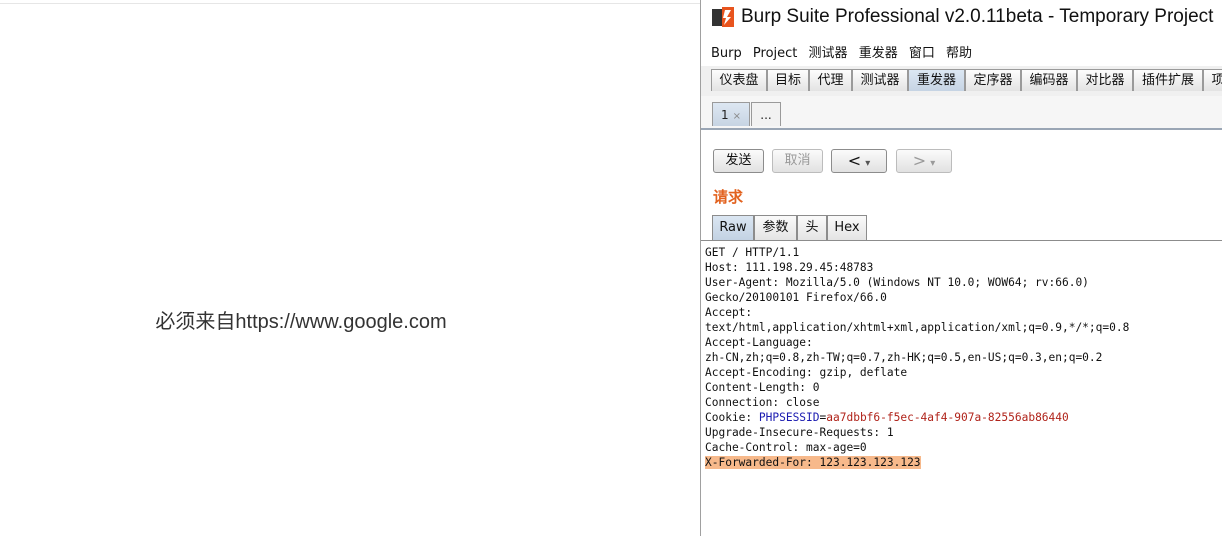 The height and width of the screenshot is (536, 1222). Describe the element at coordinates (738, 161) in the screenshot. I see `send-button: 发送` at that location.